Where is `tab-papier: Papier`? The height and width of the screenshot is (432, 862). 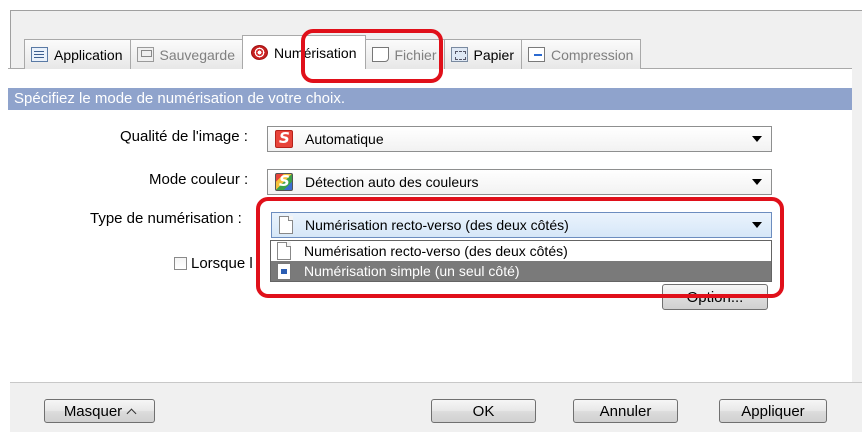 tab-papier: Papier is located at coordinates (482, 54).